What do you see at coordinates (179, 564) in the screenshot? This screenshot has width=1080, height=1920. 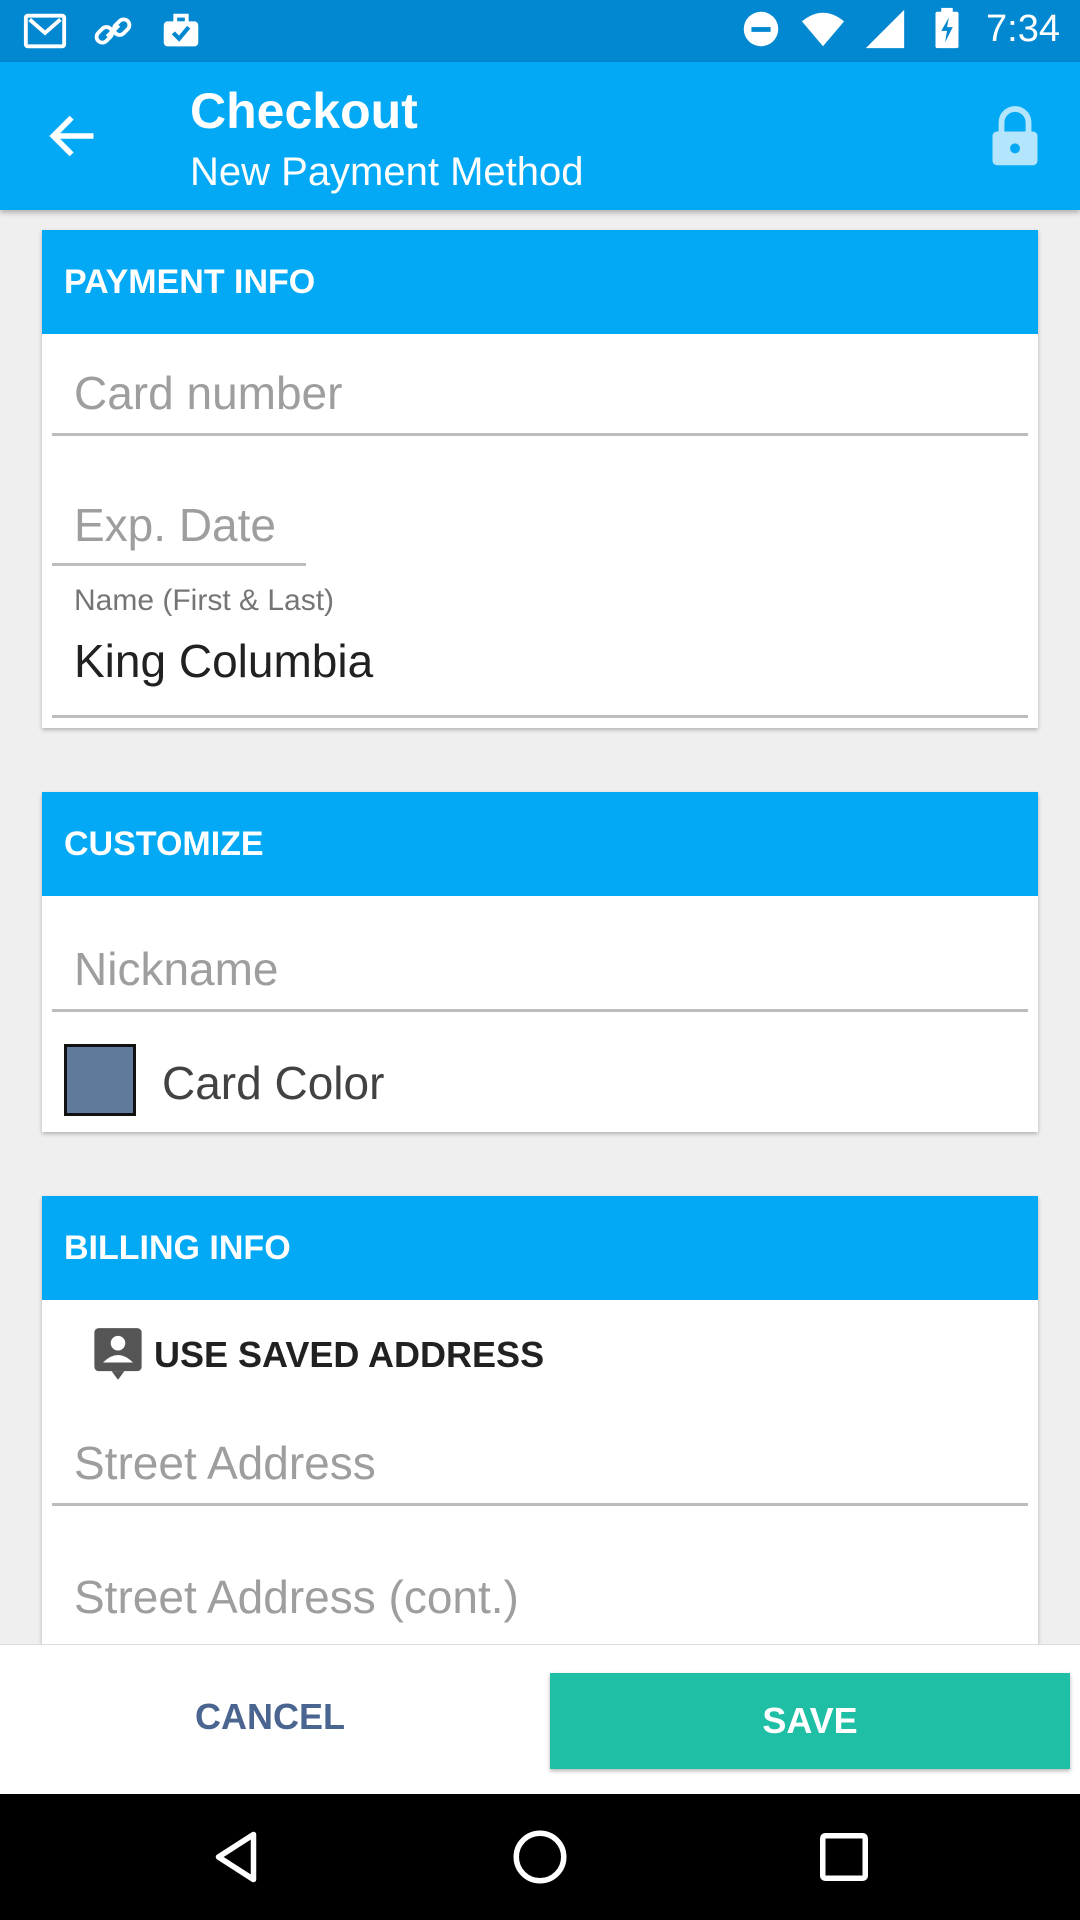 I see `exp-date-underline` at bounding box center [179, 564].